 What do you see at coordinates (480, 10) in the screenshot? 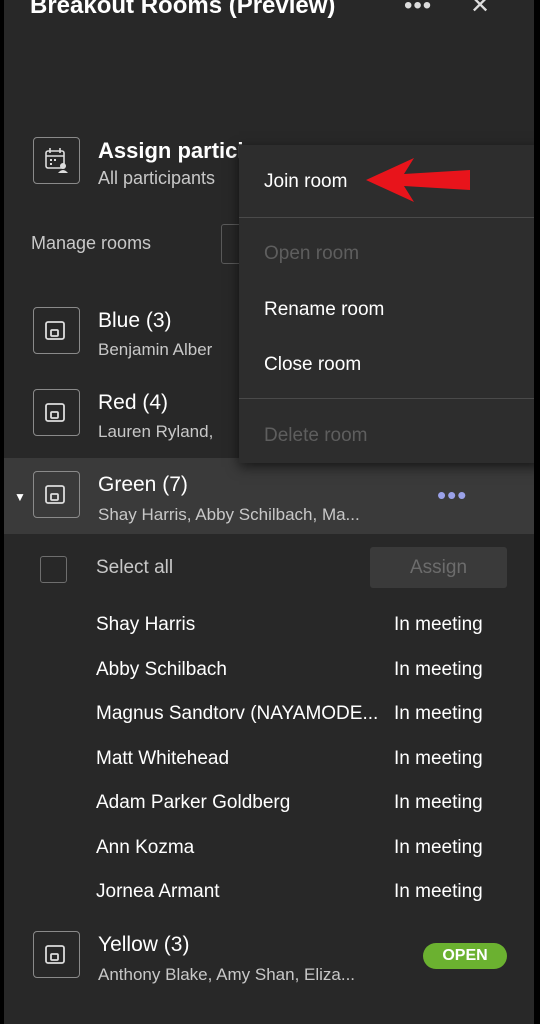
I see `close-icon: ✕` at bounding box center [480, 10].